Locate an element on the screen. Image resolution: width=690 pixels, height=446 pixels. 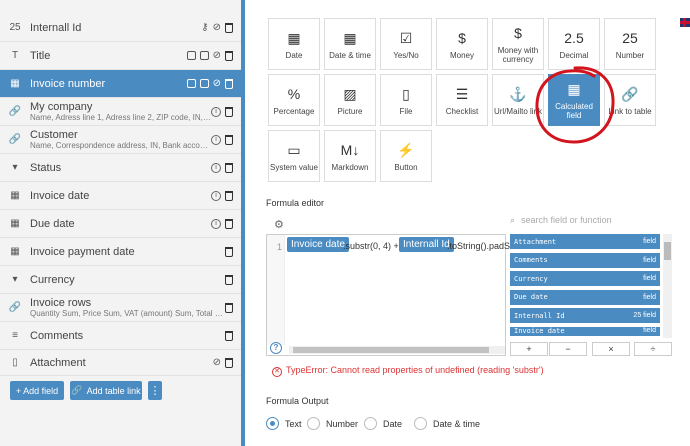
type-tile-date-time: ▦ Date & time is located at coordinates (350, 44).